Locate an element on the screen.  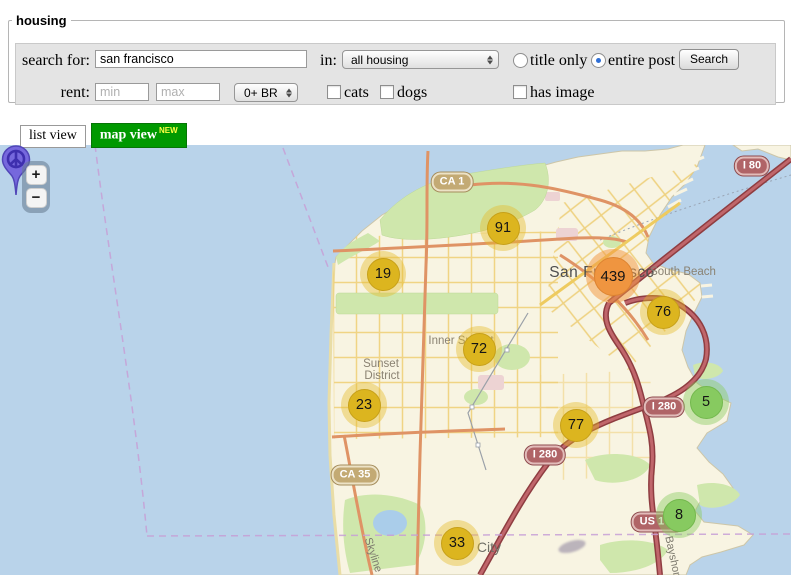
search-for-label: search for: is located at coordinates (56, 60).